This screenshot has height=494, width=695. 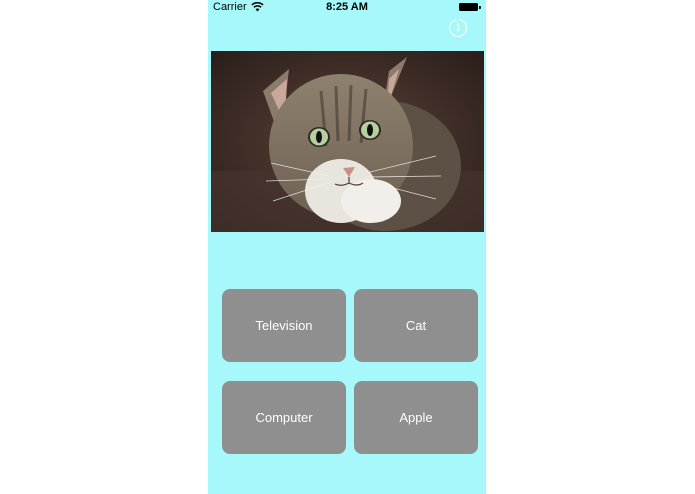 I want to click on answer-button-cat: Cat, so click(x=416, y=325).